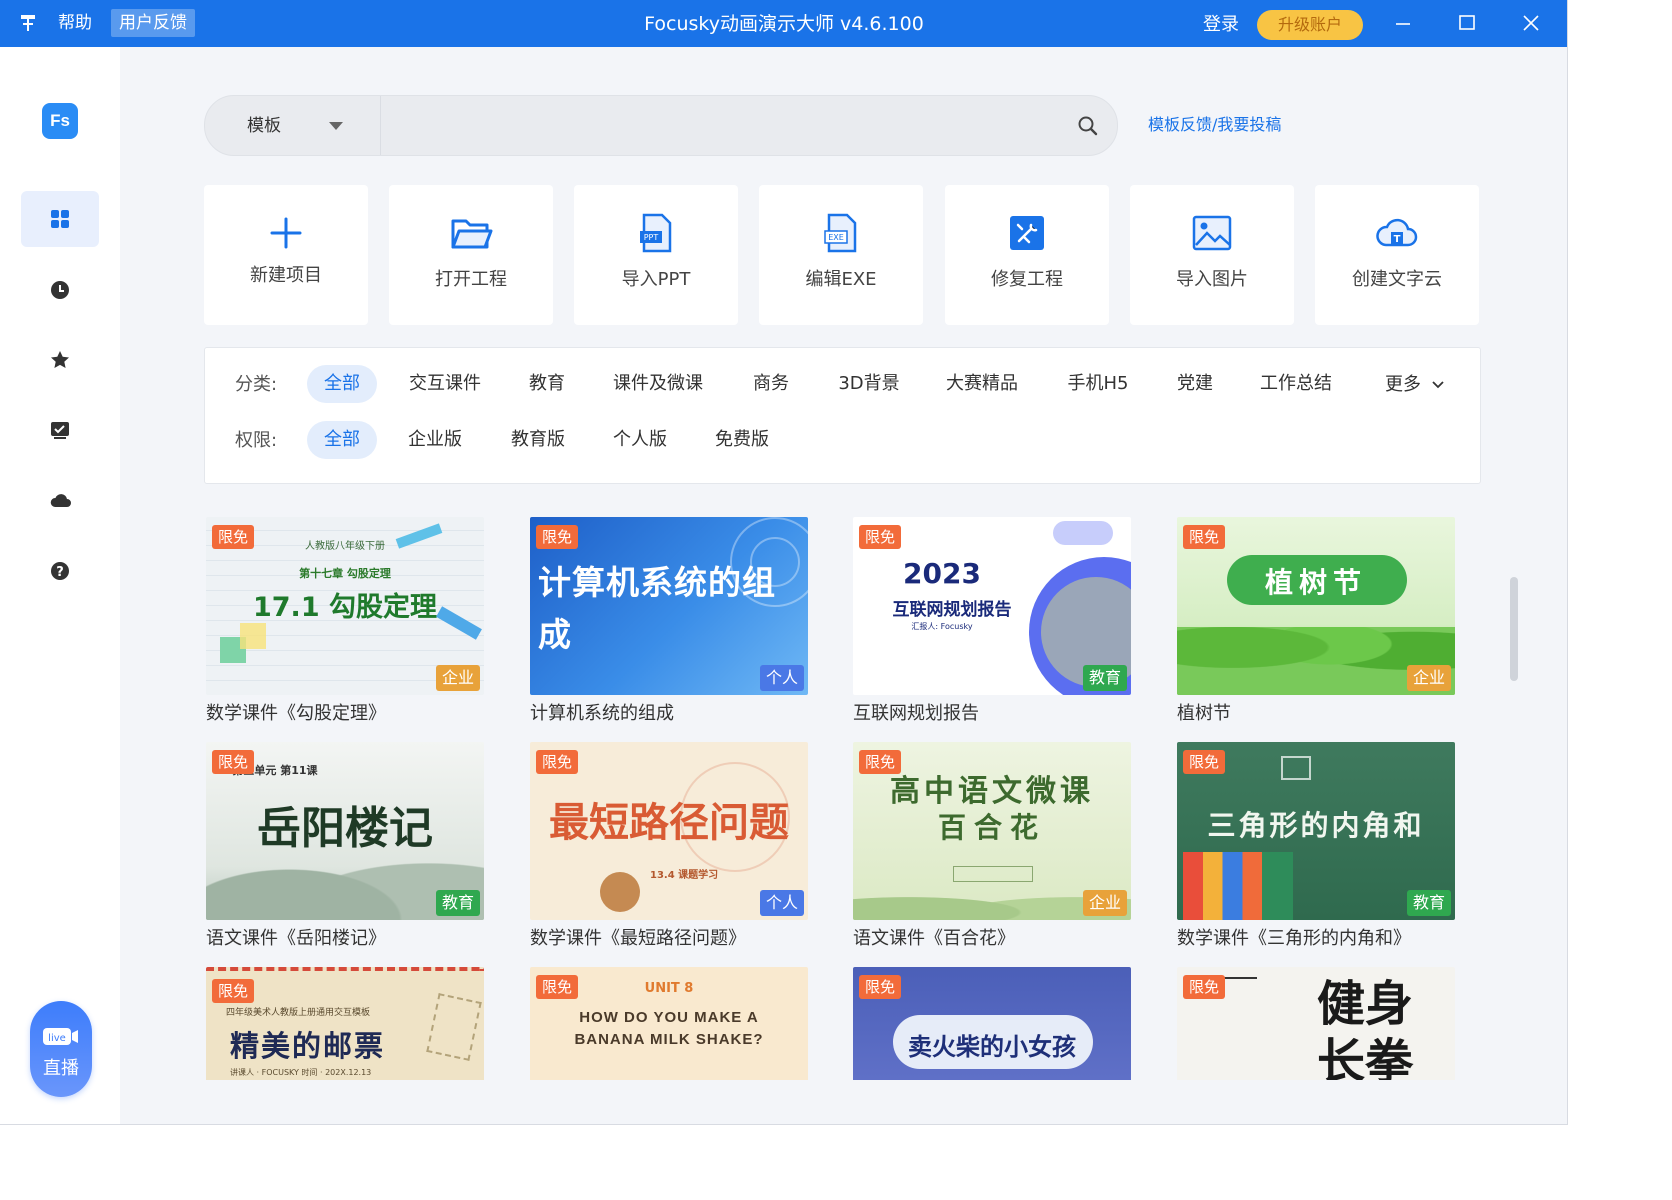 This screenshot has width=1672, height=1200. I want to click on search-type-label: 模板, so click(264, 126).